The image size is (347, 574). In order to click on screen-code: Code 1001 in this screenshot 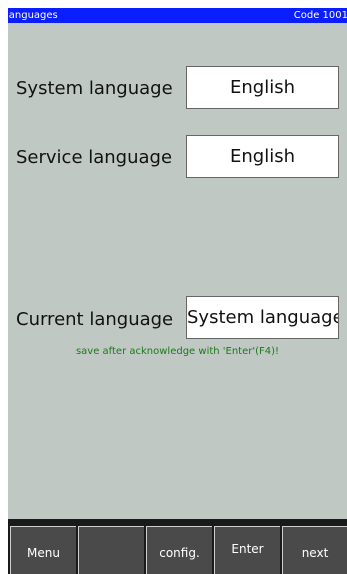, I will do `click(320, 15)`.